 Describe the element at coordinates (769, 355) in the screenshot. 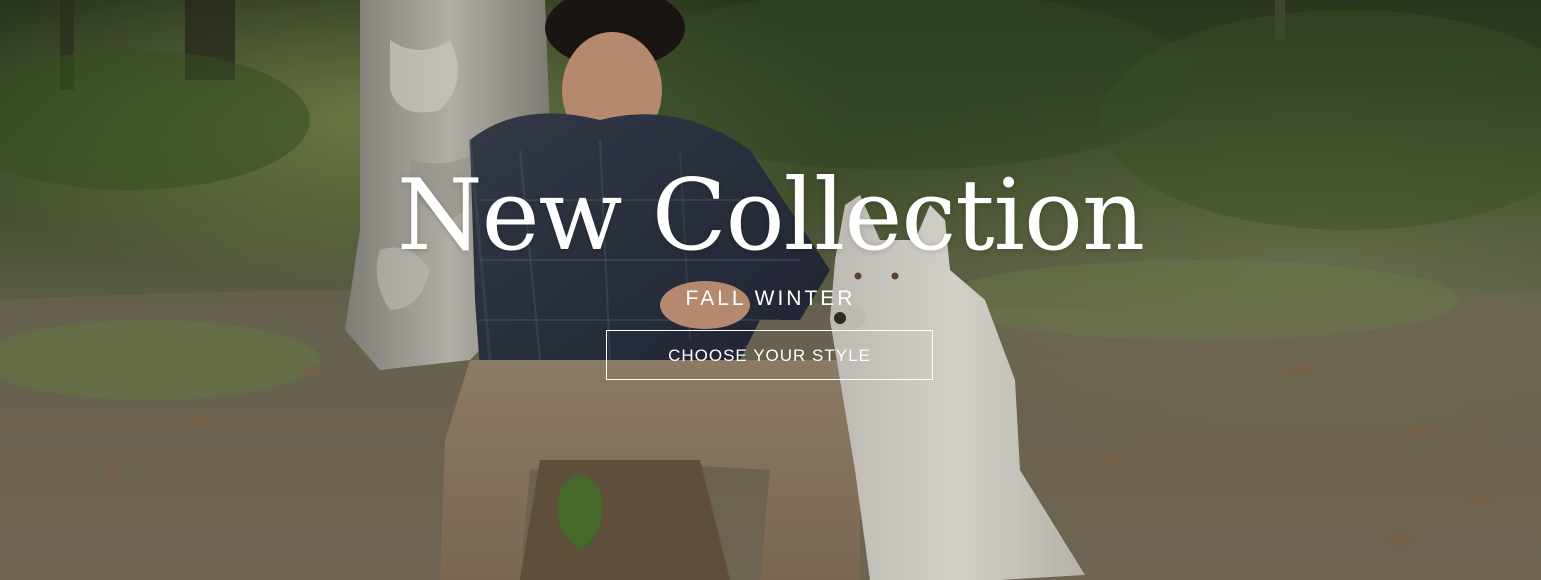

I see `choose-your-style-button: CHOOSE YOUR STYLE` at that location.